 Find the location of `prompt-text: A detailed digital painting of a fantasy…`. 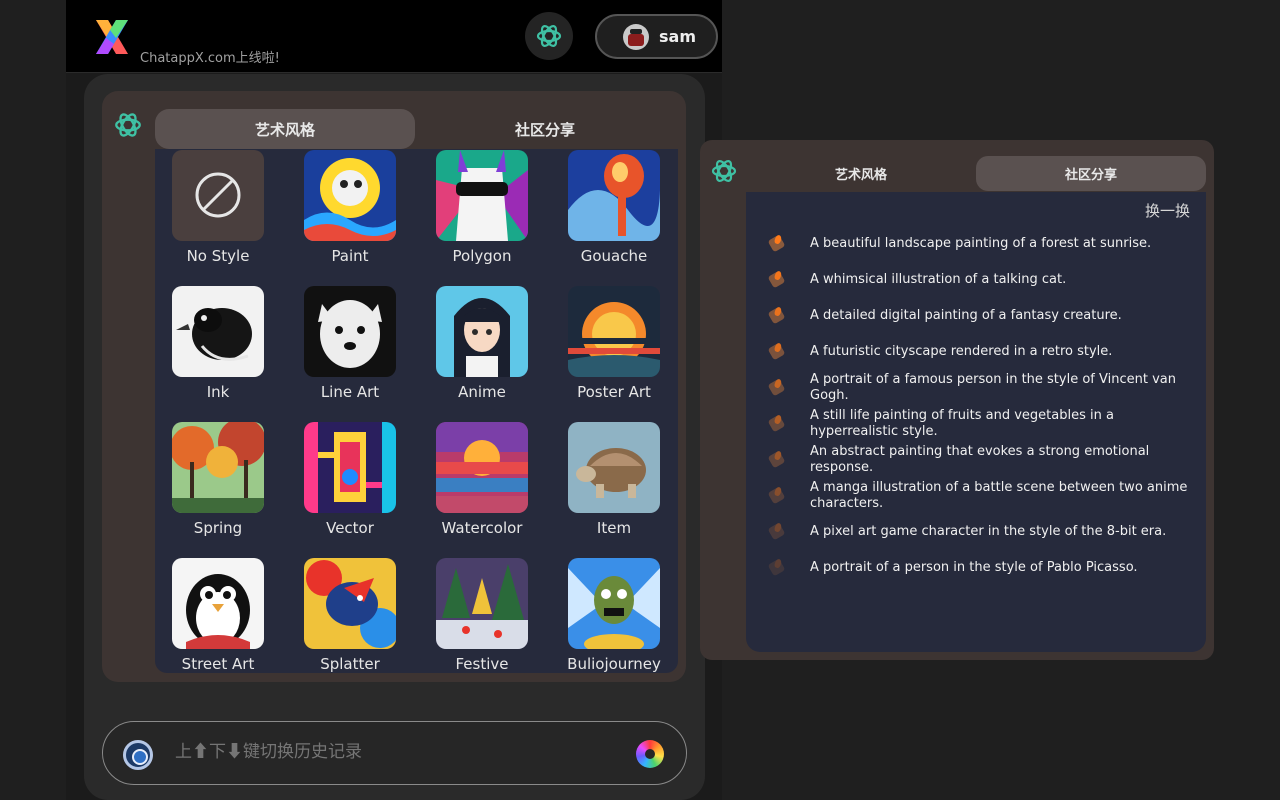

prompt-text: A detailed digital painting of a fantasy… is located at coordinates (966, 315).